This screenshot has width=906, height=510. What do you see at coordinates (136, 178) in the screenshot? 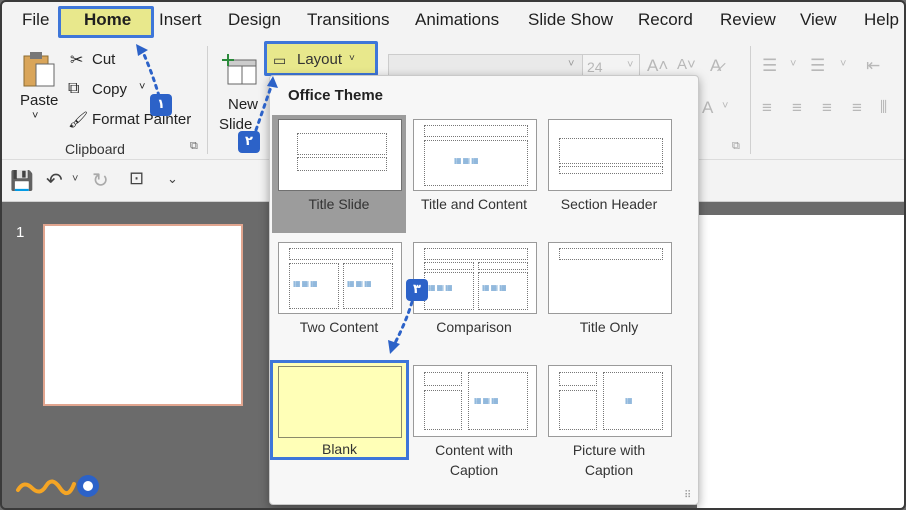
I see `presentation-icon: ⊡` at bounding box center [136, 178].